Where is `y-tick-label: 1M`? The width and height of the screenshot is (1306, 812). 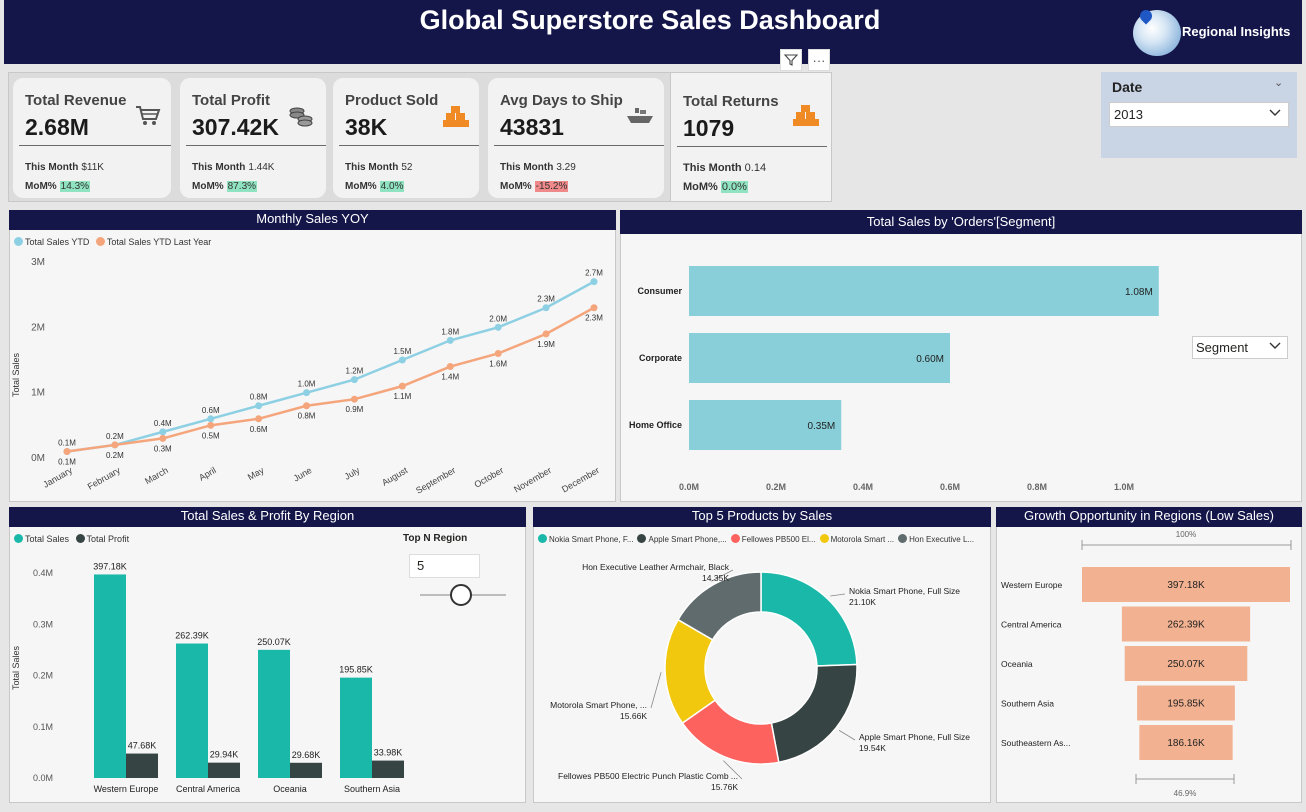
y-tick-label: 1M is located at coordinates (38, 393).